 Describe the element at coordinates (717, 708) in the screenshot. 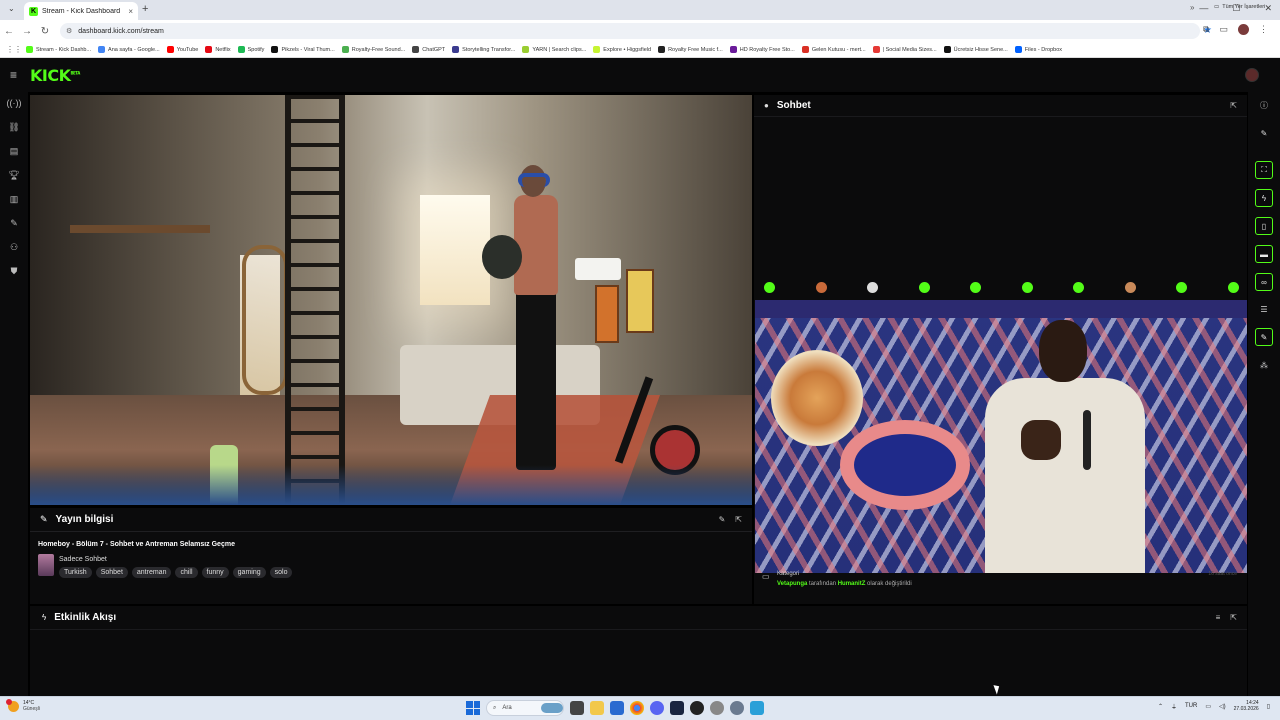

I see `settings-gear-icon` at that location.